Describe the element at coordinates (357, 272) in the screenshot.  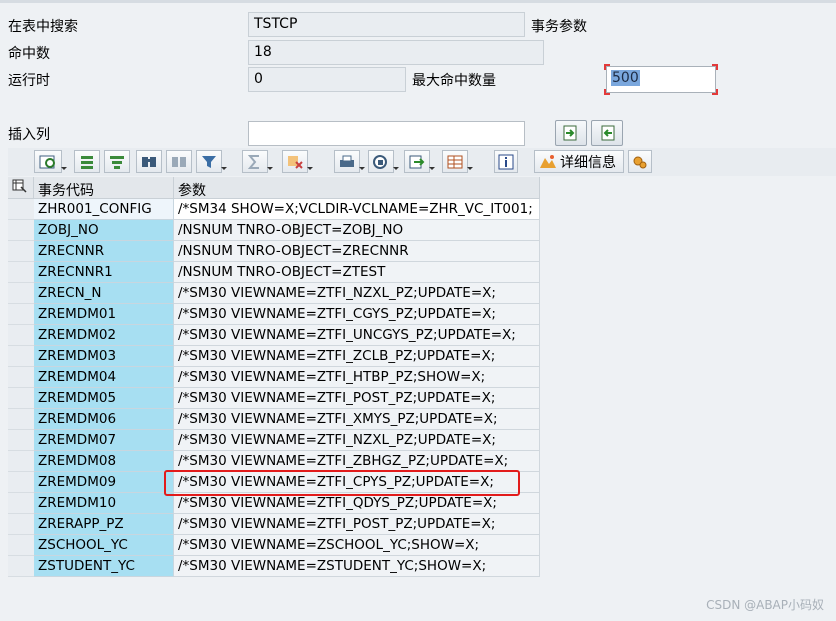
I see `param-cell: /NSNUM TNRO-OBJECT=ZTEST` at that location.